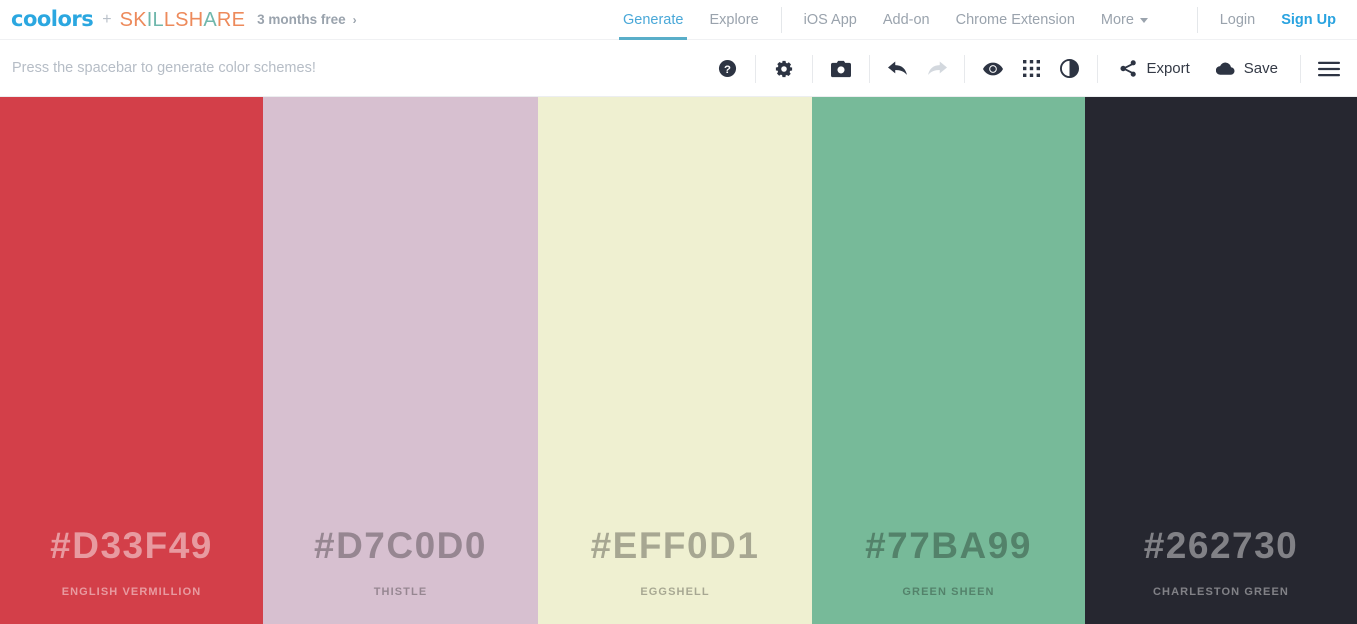  Describe the element at coordinates (993, 69) in the screenshot. I see `eye-icon` at that location.